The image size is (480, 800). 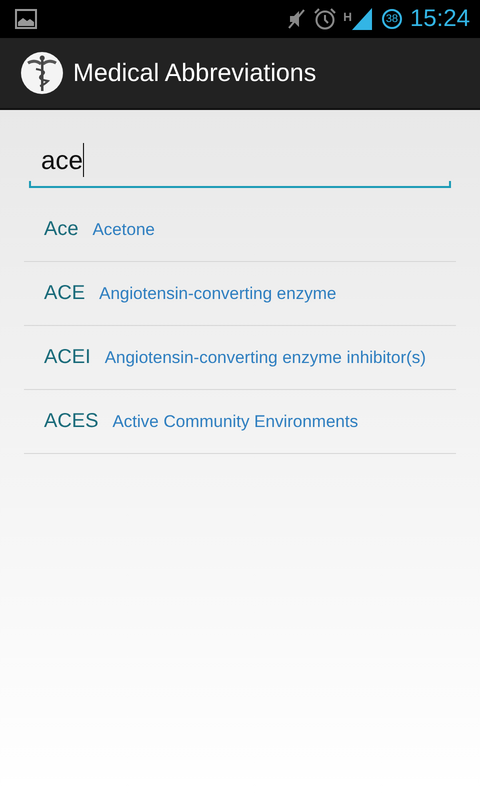 What do you see at coordinates (65, 293) in the screenshot?
I see `abbreviation: ACE` at bounding box center [65, 293].